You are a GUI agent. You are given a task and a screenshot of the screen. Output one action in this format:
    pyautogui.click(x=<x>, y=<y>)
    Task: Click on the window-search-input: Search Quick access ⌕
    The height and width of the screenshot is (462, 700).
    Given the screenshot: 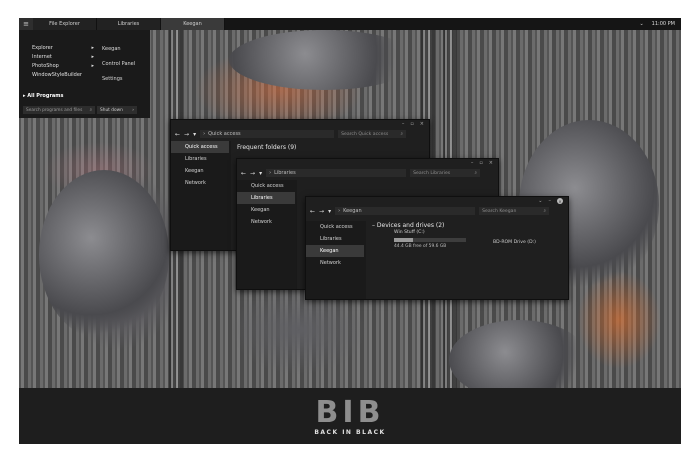 What is the action you would take?
    pyautogui.click(x=372, y=134)
    